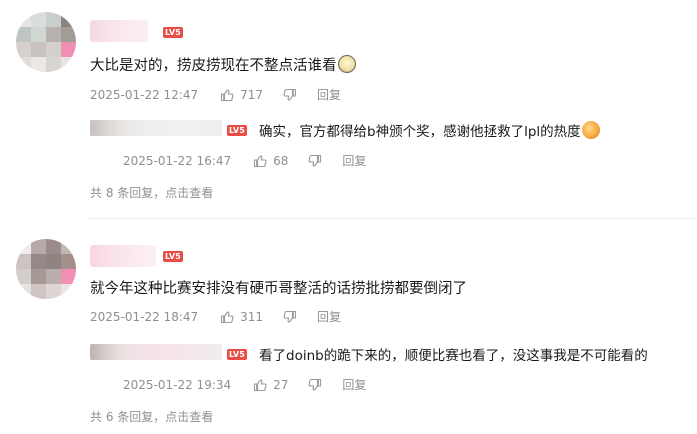 This screenshot has width=697, height=434. I want to click on like-count: 717, so click(252, 94).